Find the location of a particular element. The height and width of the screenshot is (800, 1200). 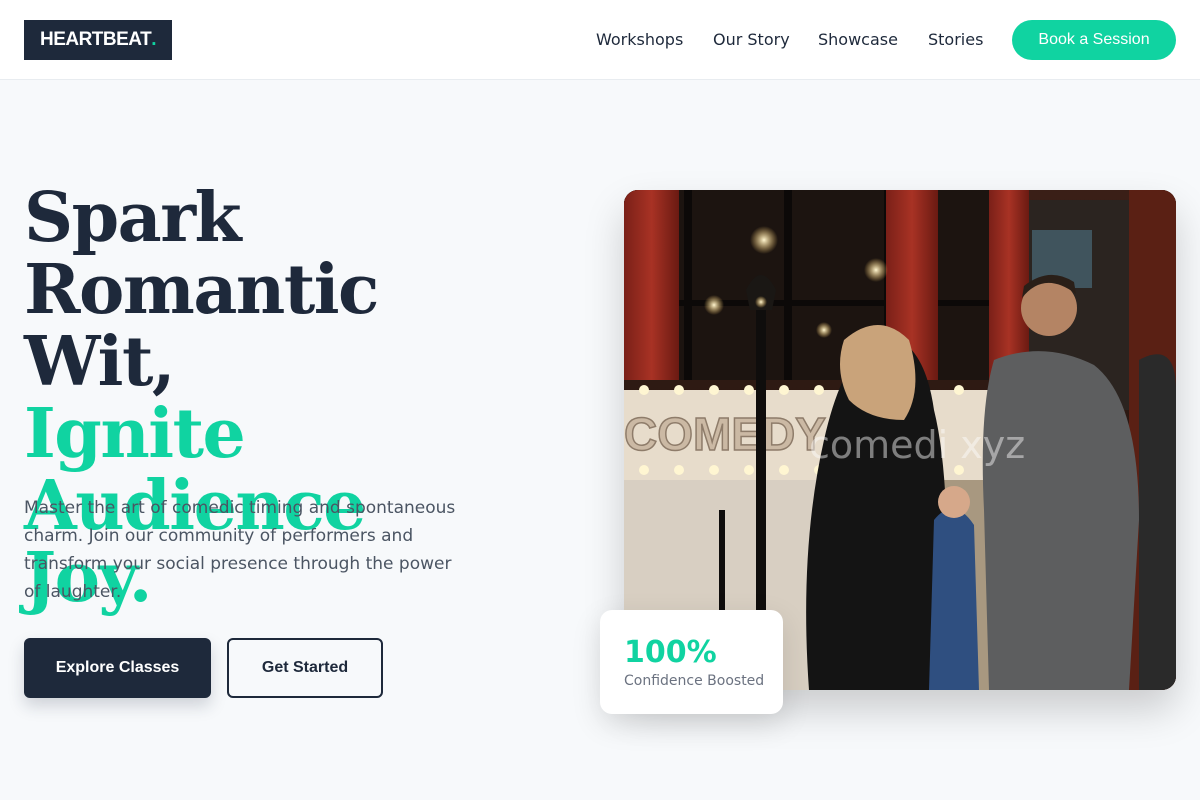

book-session-button: Book a Session is located at coordinates (1094, 40).